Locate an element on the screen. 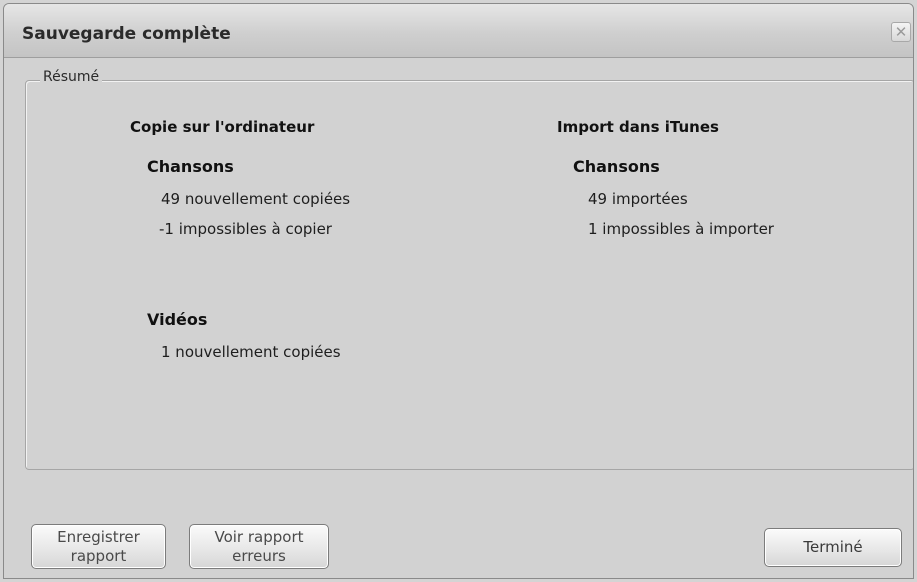 The height and width of the screenshot is (582, 917). copy-songs-failed: -1 impossibles à copier is located at coordinates (245, 229).